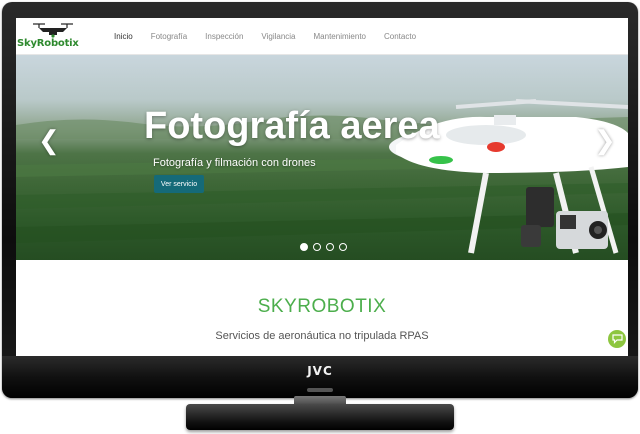 Image resolution: width=640 pixels, height=434 pixels. I want to click on tv-bezel-bottom: JVC, so click(320, 377).